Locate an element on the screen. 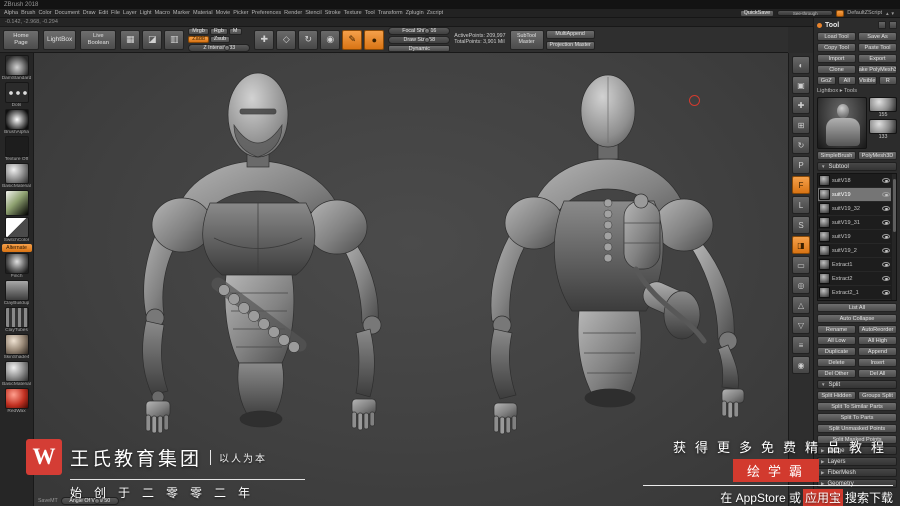 Image resolution: width=900 pixels, height=506 pixels. menu-item: Layer is located at coordinates (130, 13).